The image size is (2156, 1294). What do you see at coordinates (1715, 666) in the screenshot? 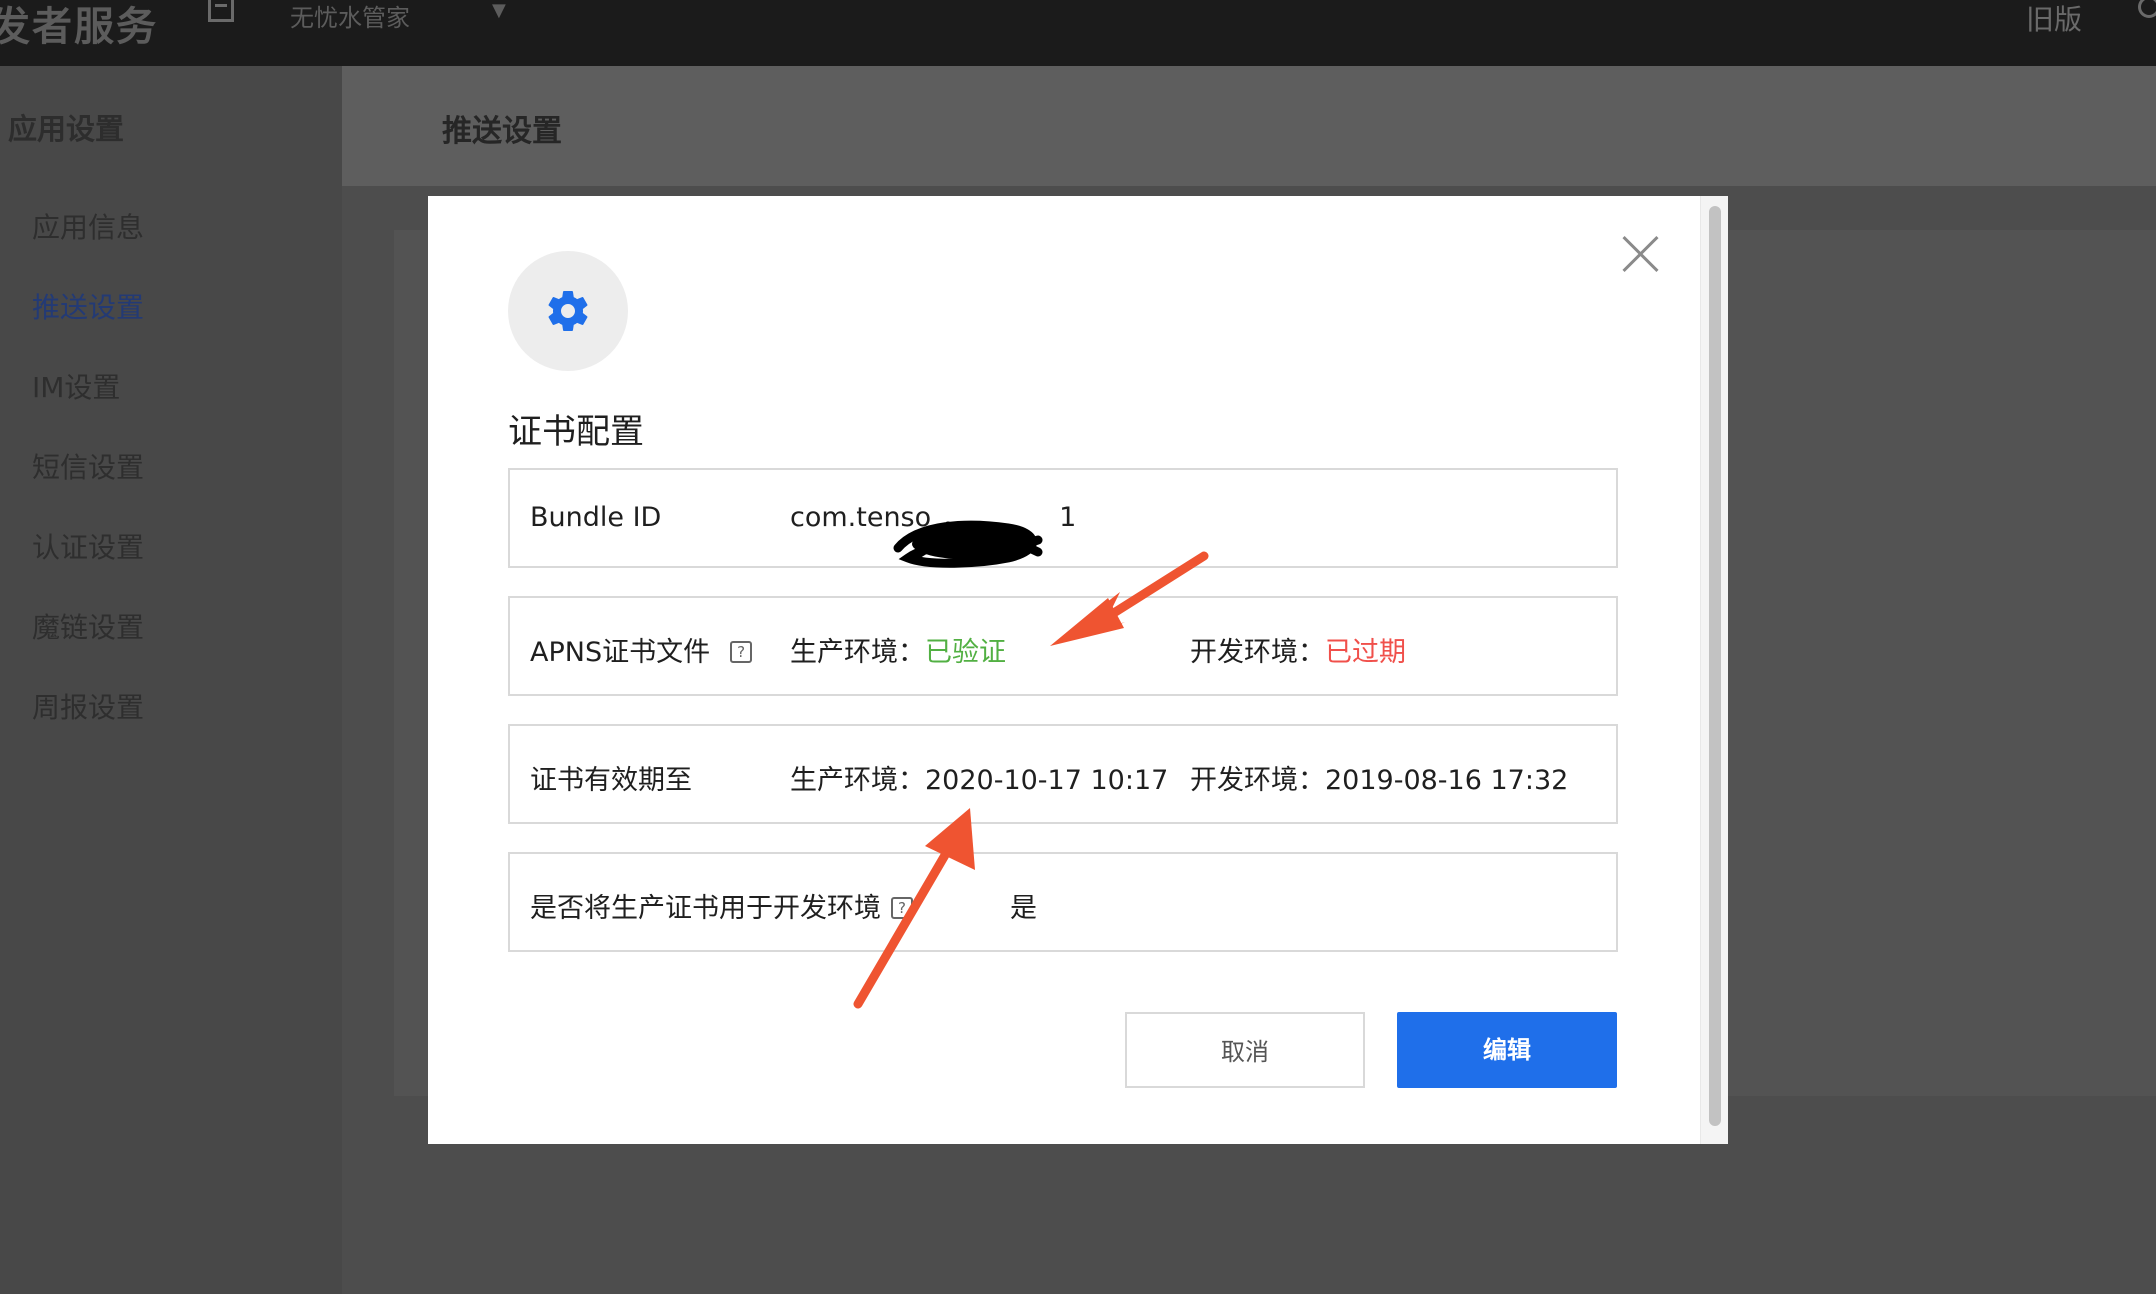
I see `modal-scrollbar-thumb` at bounding box center [1715, 666].